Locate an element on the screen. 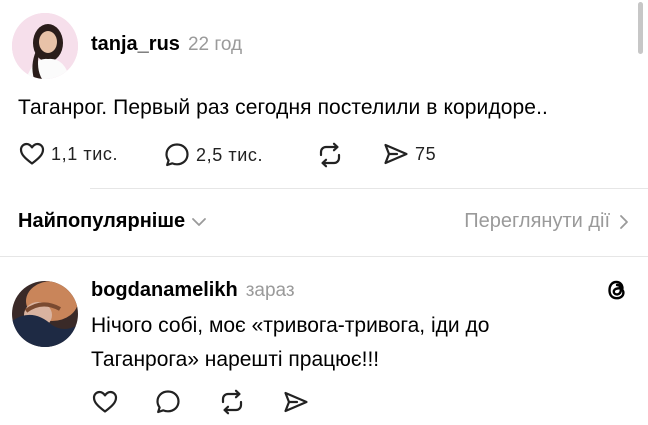 The image size is (648, 425). repost-button is located at coordinates (330, 155).